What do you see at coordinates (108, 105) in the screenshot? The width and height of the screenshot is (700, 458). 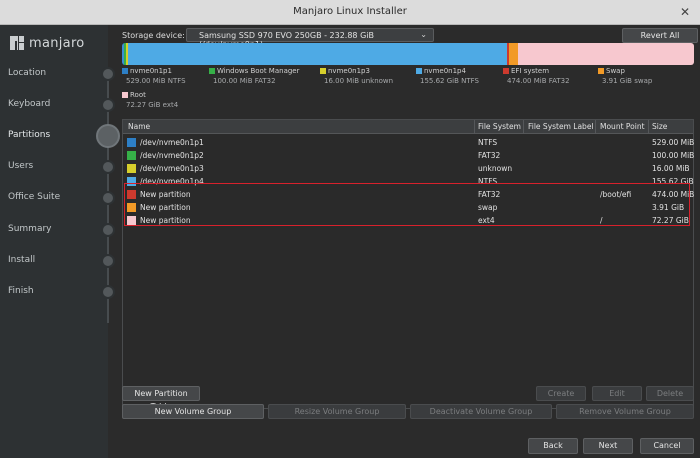 I see `step-dot-keyboard` at bounding box center [108, 105].